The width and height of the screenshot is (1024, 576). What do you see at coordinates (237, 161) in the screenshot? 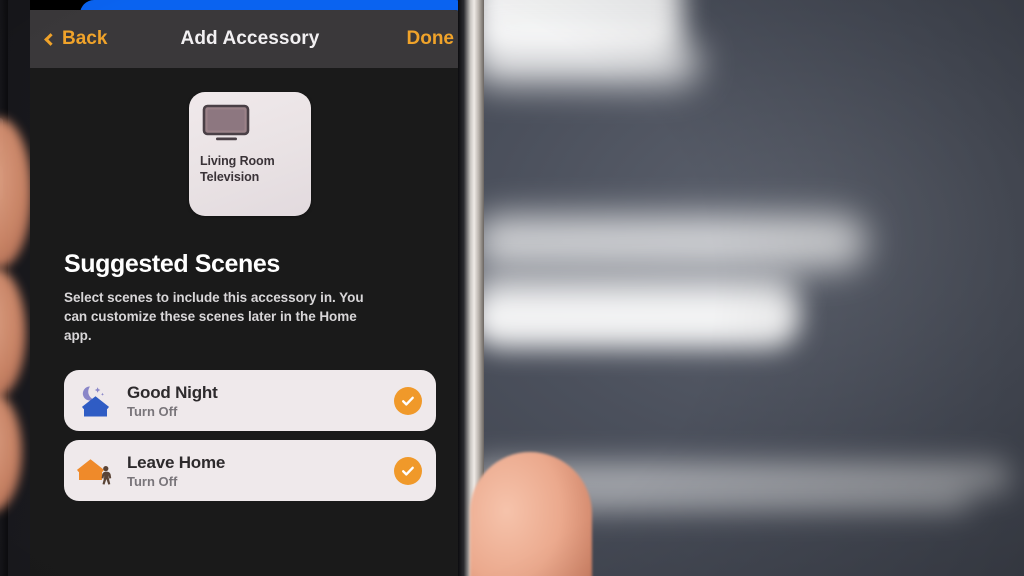
I see `accessory-name-line1: Living Room` at bounding box center [237, 161].